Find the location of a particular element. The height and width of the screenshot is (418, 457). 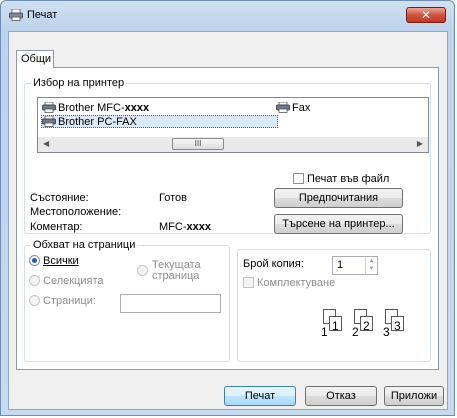

printer-list-scrollbar: ◀ III ▶ is located at coordinates (233, 144).